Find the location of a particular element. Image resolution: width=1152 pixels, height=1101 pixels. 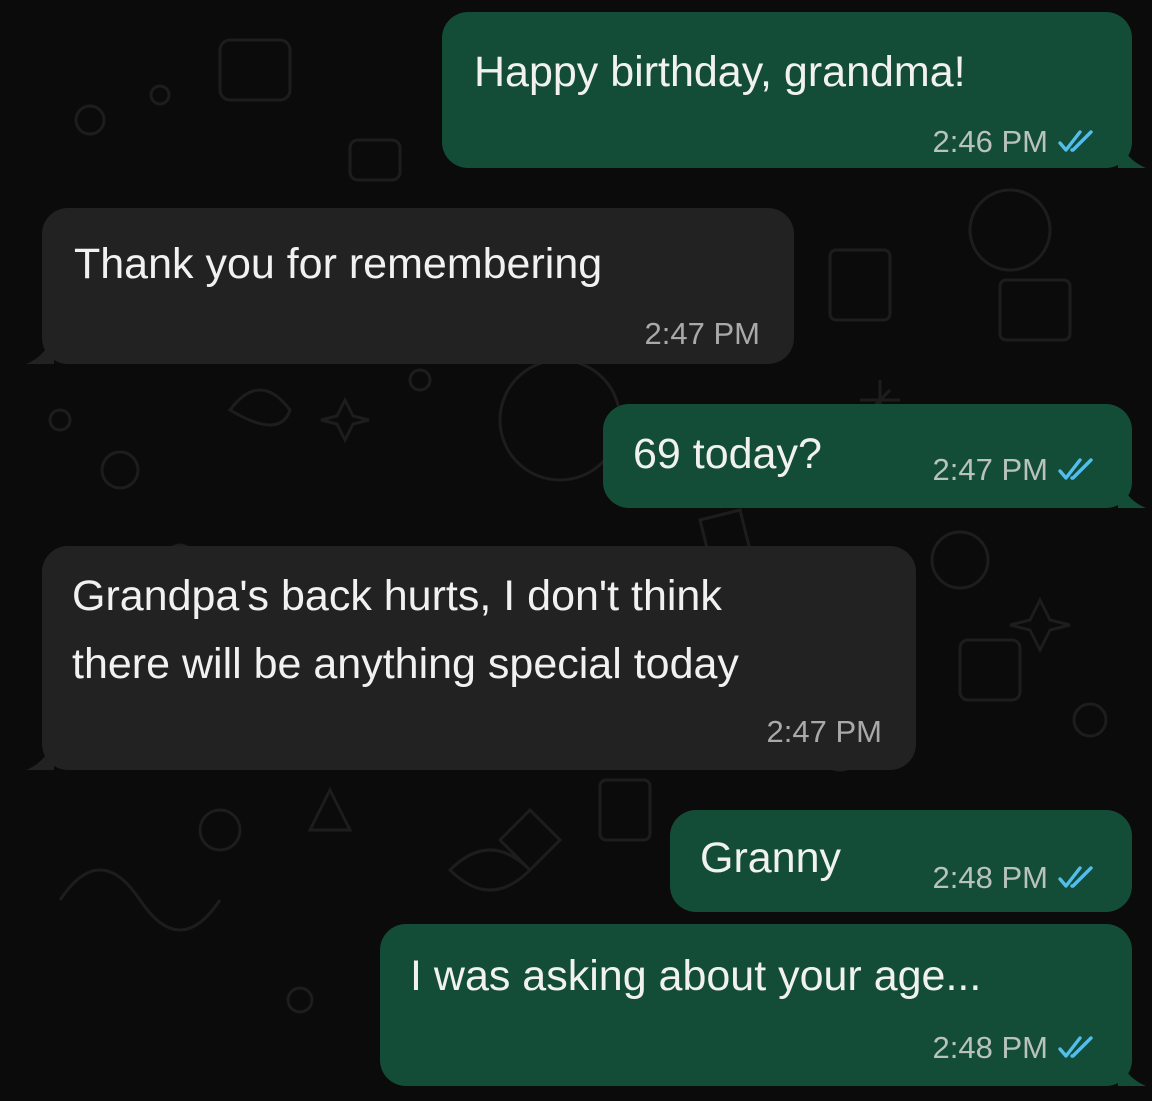

message-bubble-outgoing: I was asking about your age... 2:48 PM is located at coordinates (763, 1005).